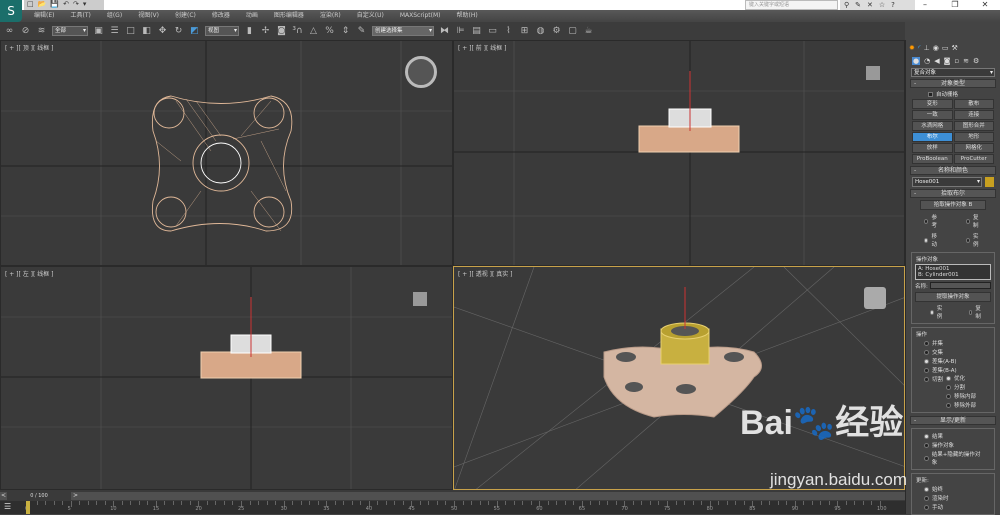 This screenshot has height=515, width=1000. What do you see at coordinates (919, 48) in the screenshot?
I see `modify-tab-icon: ◜` at bounding box center [919, 48].